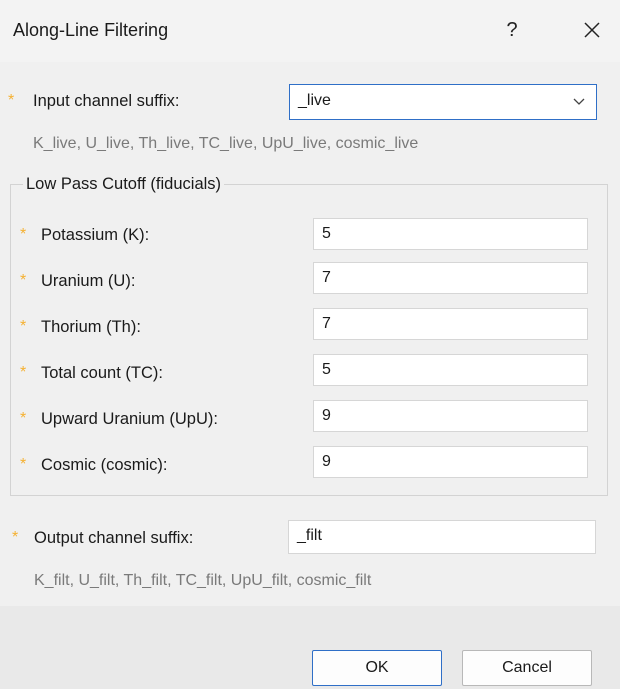 This screenshot has width=620, height=689. What do you see at coordinates (450, 278) in the screenshot?
I see `uranium-field: 7` at bounding box center [450, 278].